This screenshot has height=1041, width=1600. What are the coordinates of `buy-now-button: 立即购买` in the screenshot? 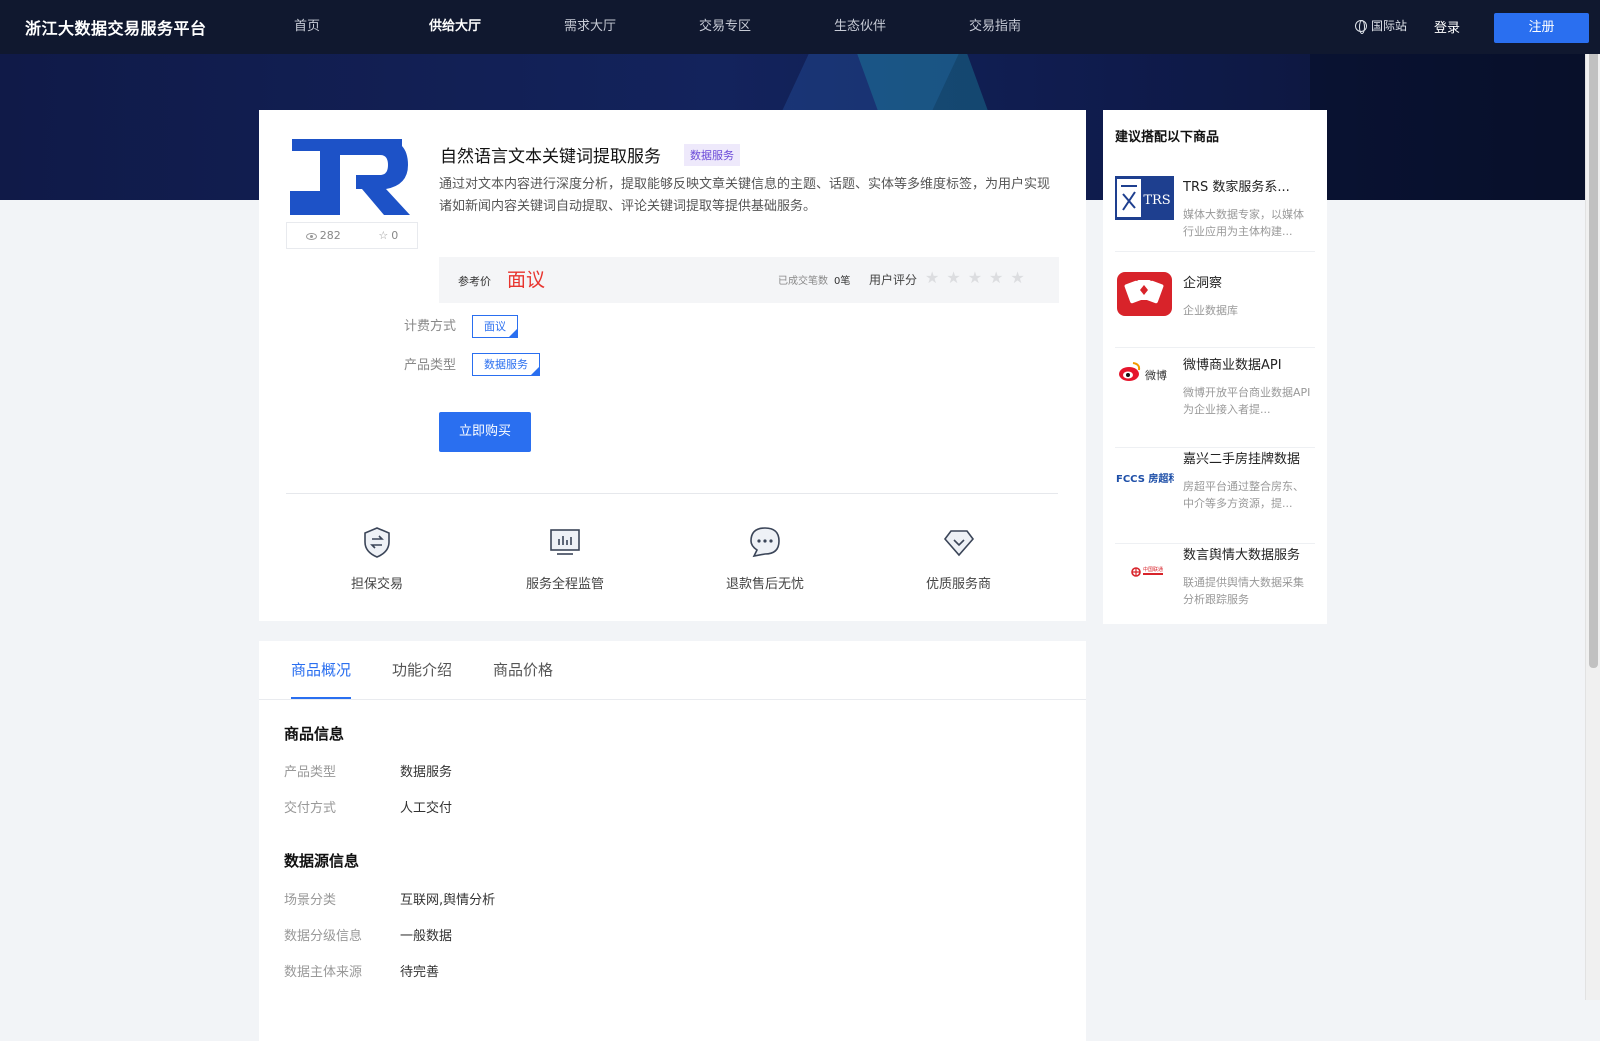 It's located at (485, 432).